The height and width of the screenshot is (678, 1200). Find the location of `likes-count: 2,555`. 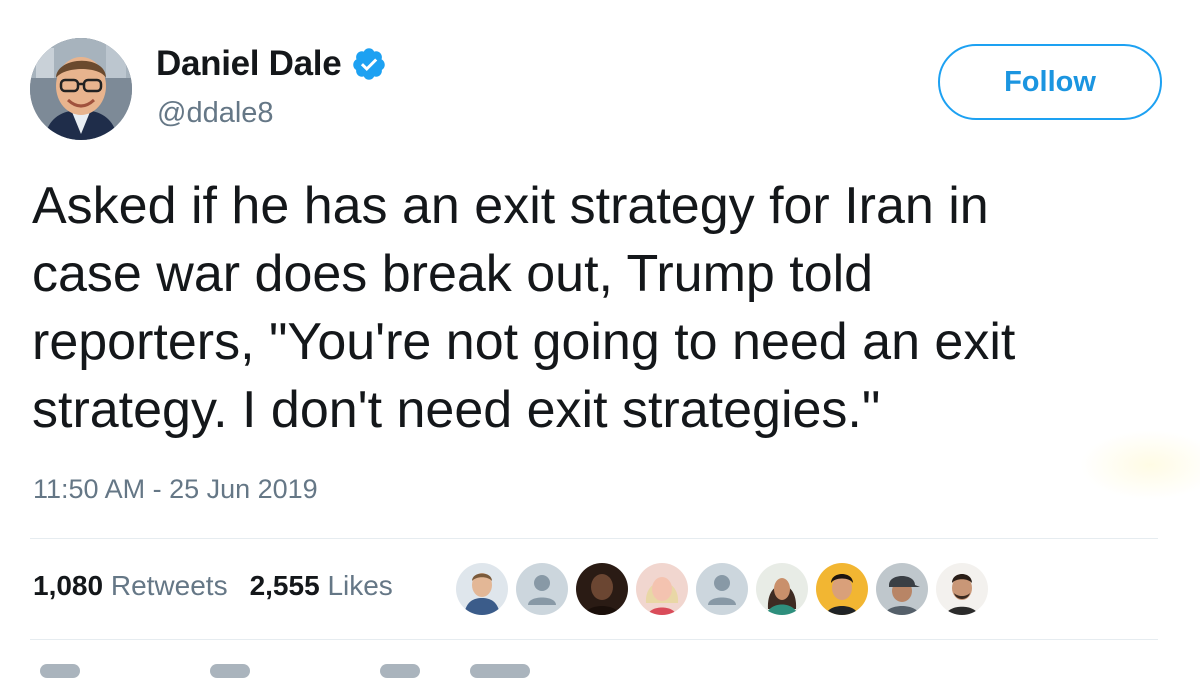

likes-count: 2,555 is located at coordinates (284, 585).